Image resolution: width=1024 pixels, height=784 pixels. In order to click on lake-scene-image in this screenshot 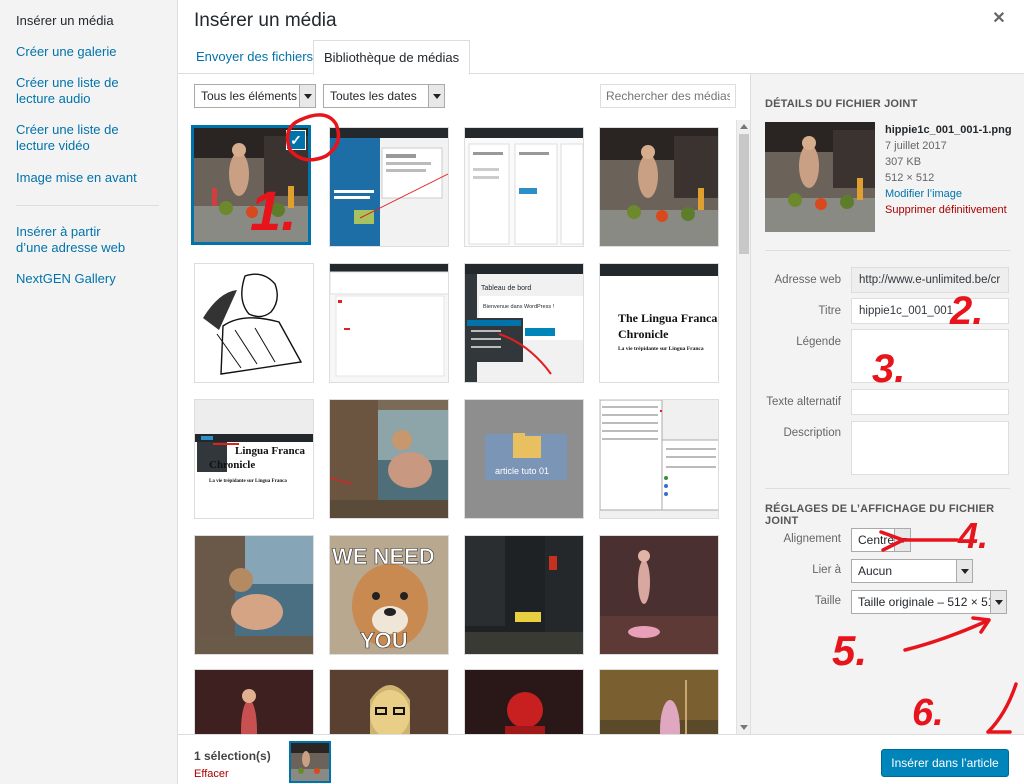, I will do `click(389, 459)`.